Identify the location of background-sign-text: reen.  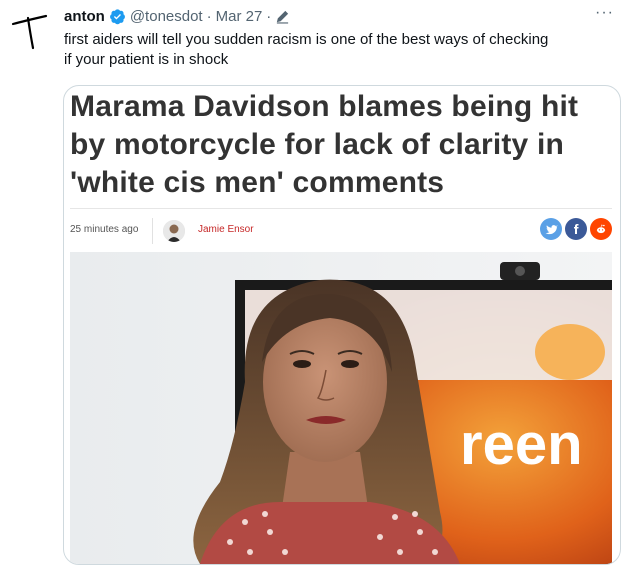
(521, 444).